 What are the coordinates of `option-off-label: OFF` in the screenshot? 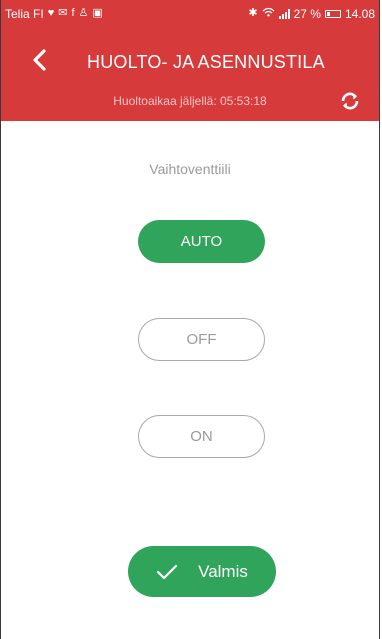 It's located at (201, 339).